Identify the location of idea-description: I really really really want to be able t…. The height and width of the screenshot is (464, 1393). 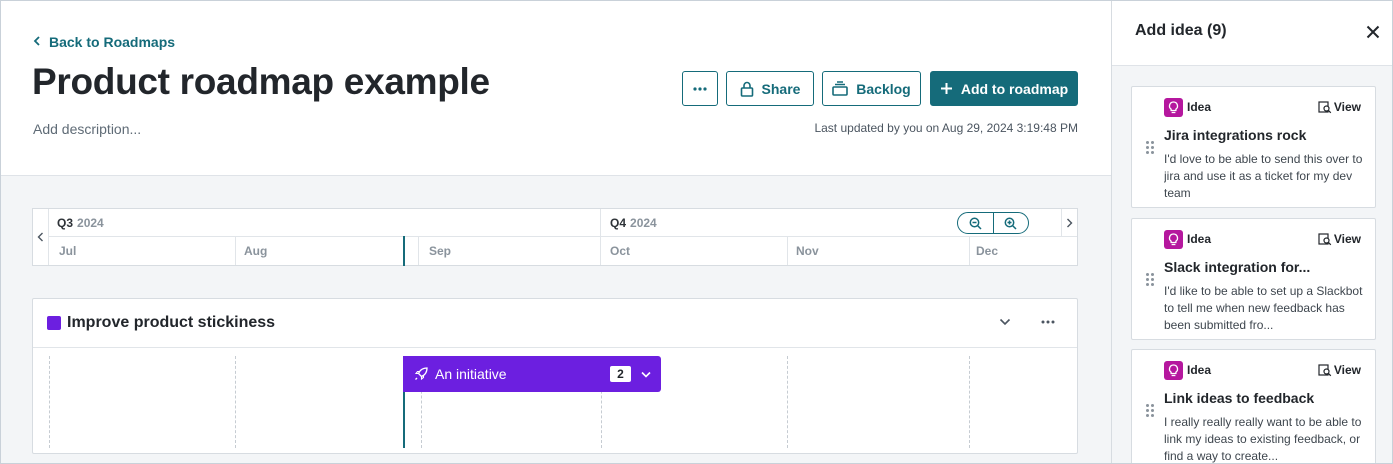
(1263, 439).